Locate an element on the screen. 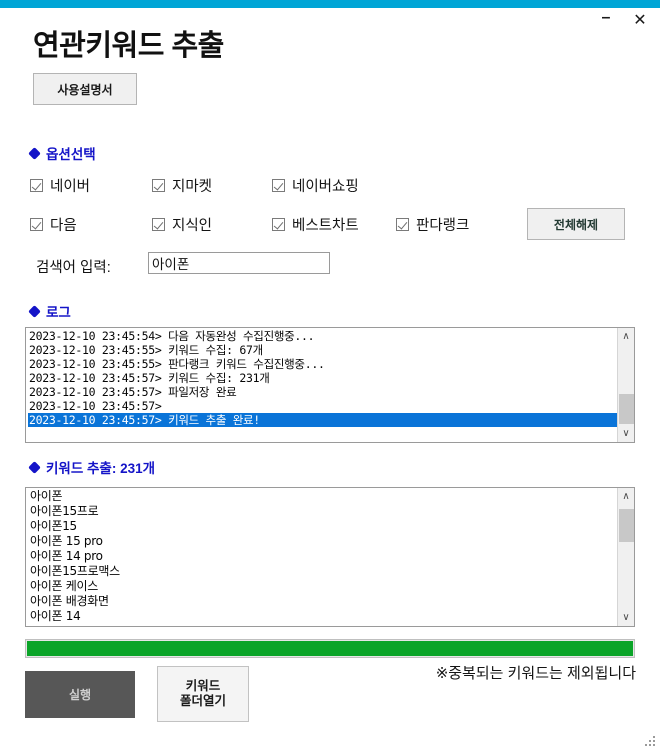 This screenshot has height=750, width=660. log-section-header: 로그 is located at coordinates (49, 311).